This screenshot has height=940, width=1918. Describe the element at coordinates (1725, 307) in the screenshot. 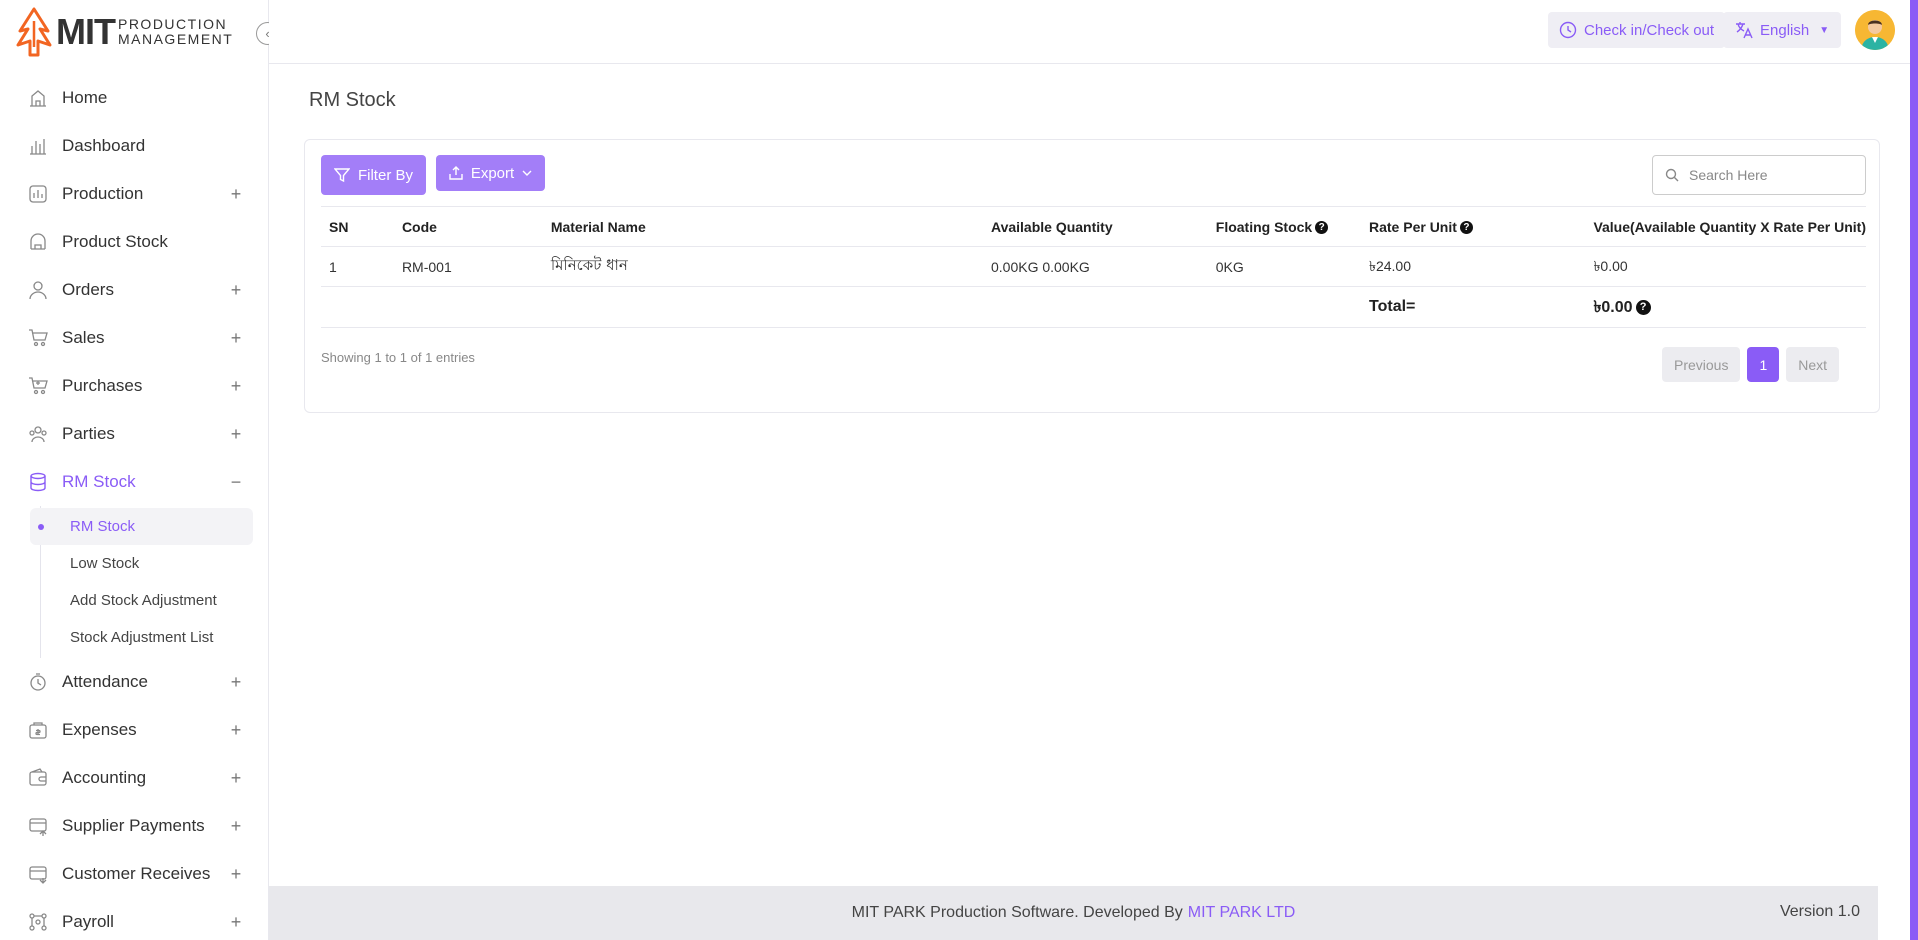

I see `total-value-cell: ৳0.00?` at that location.